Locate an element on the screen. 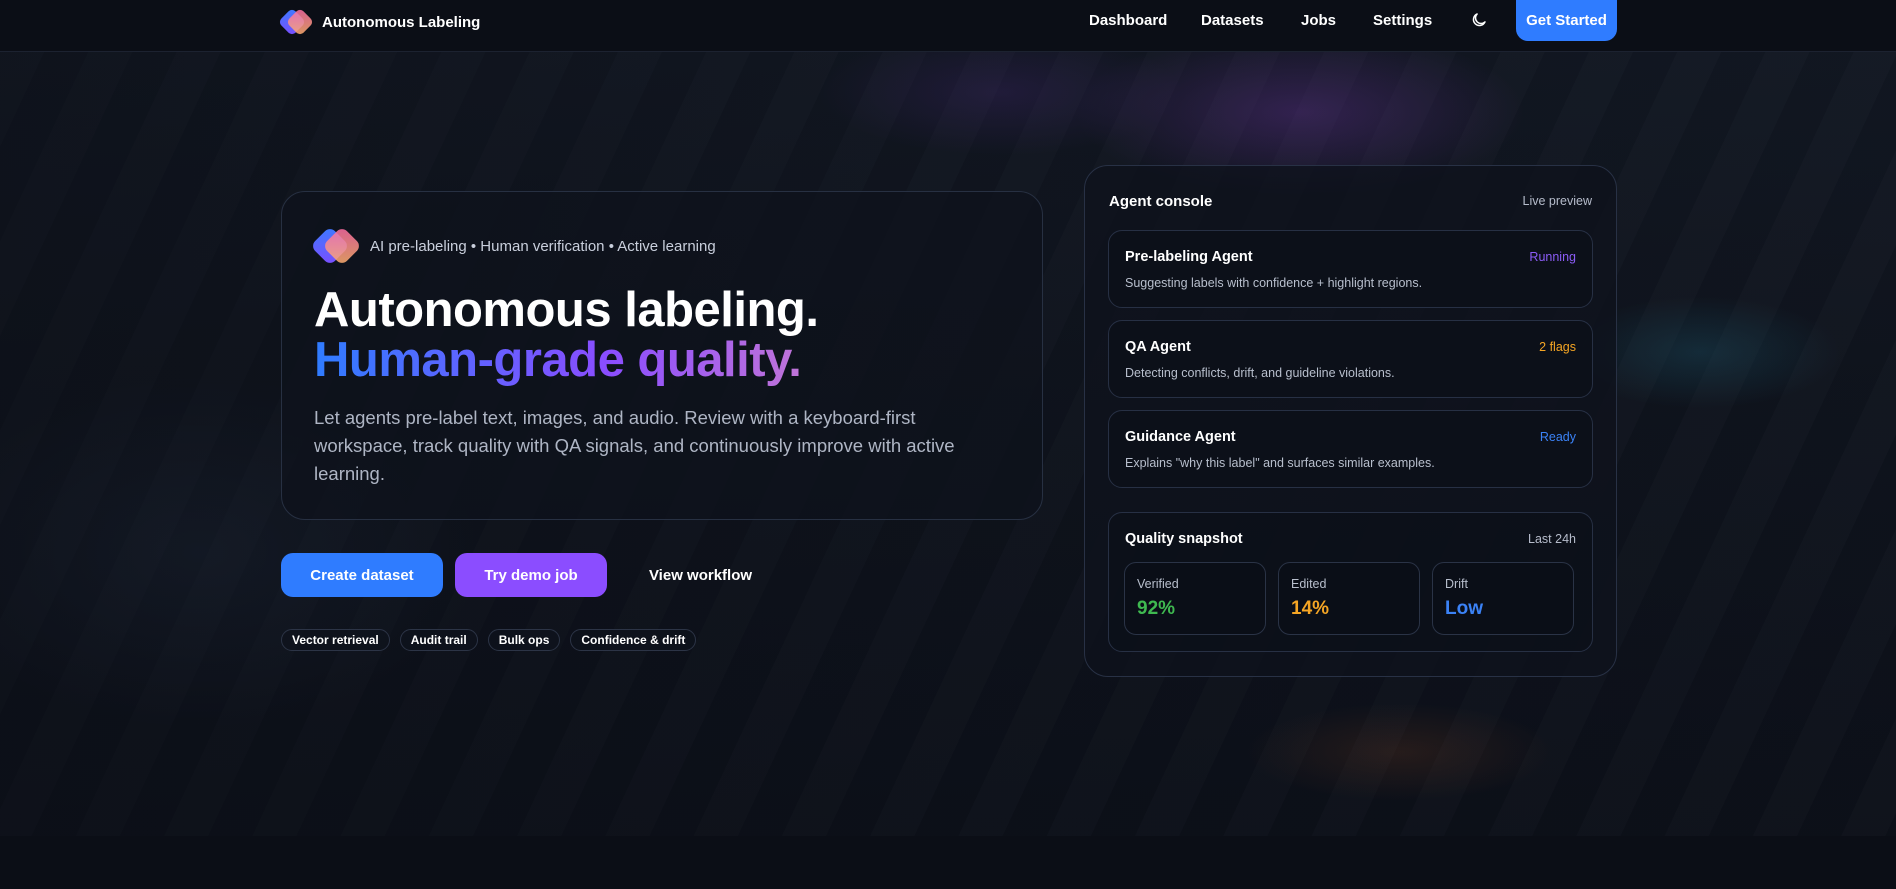 This screenshot has width=1896, height=889. nav-link-datasets: Datasets is located at coordinates (1232, 20).